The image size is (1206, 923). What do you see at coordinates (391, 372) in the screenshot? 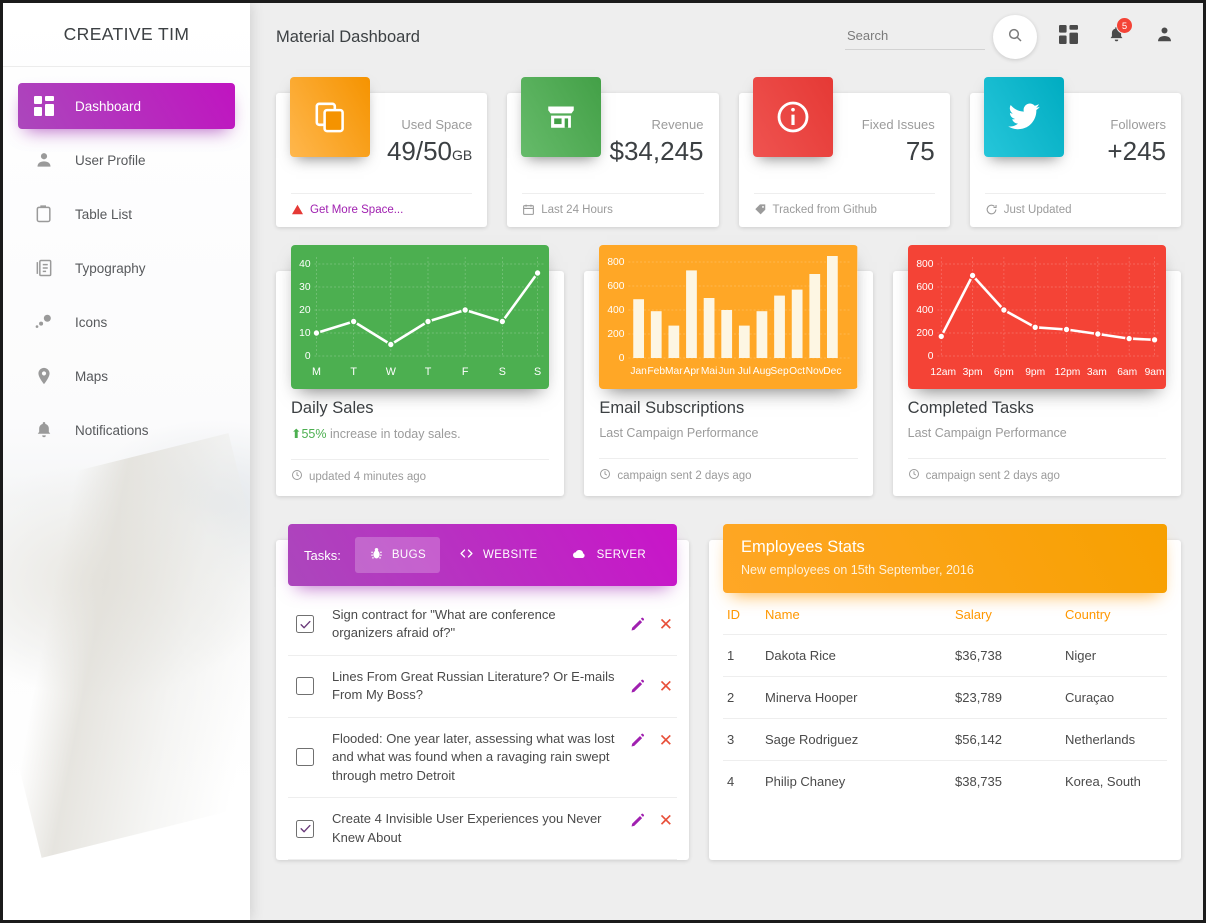
I see `svg-text: W` at bounding box center [391, 372].